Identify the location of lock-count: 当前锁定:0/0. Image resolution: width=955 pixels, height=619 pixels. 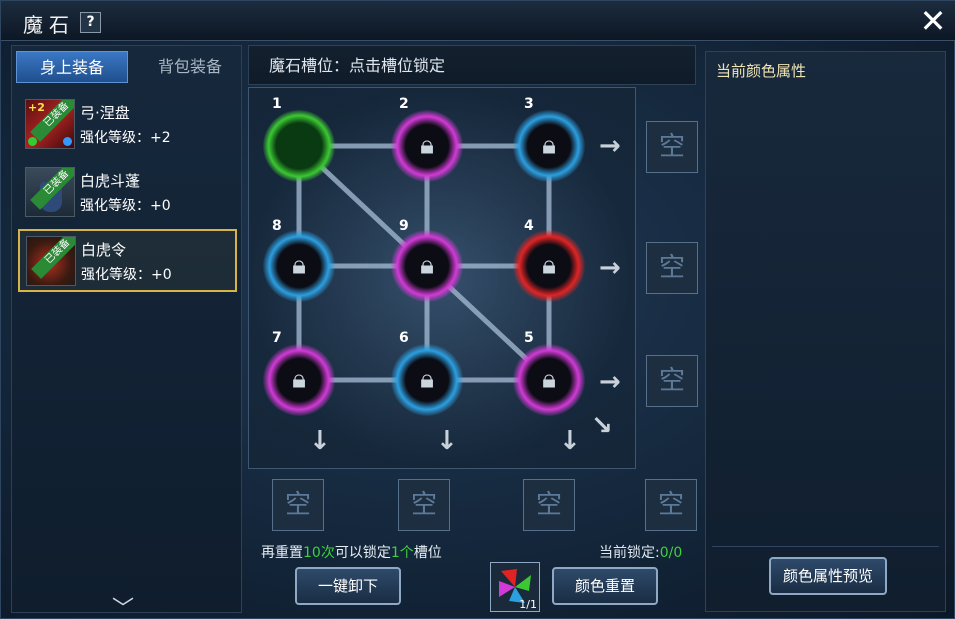
(641, 553).